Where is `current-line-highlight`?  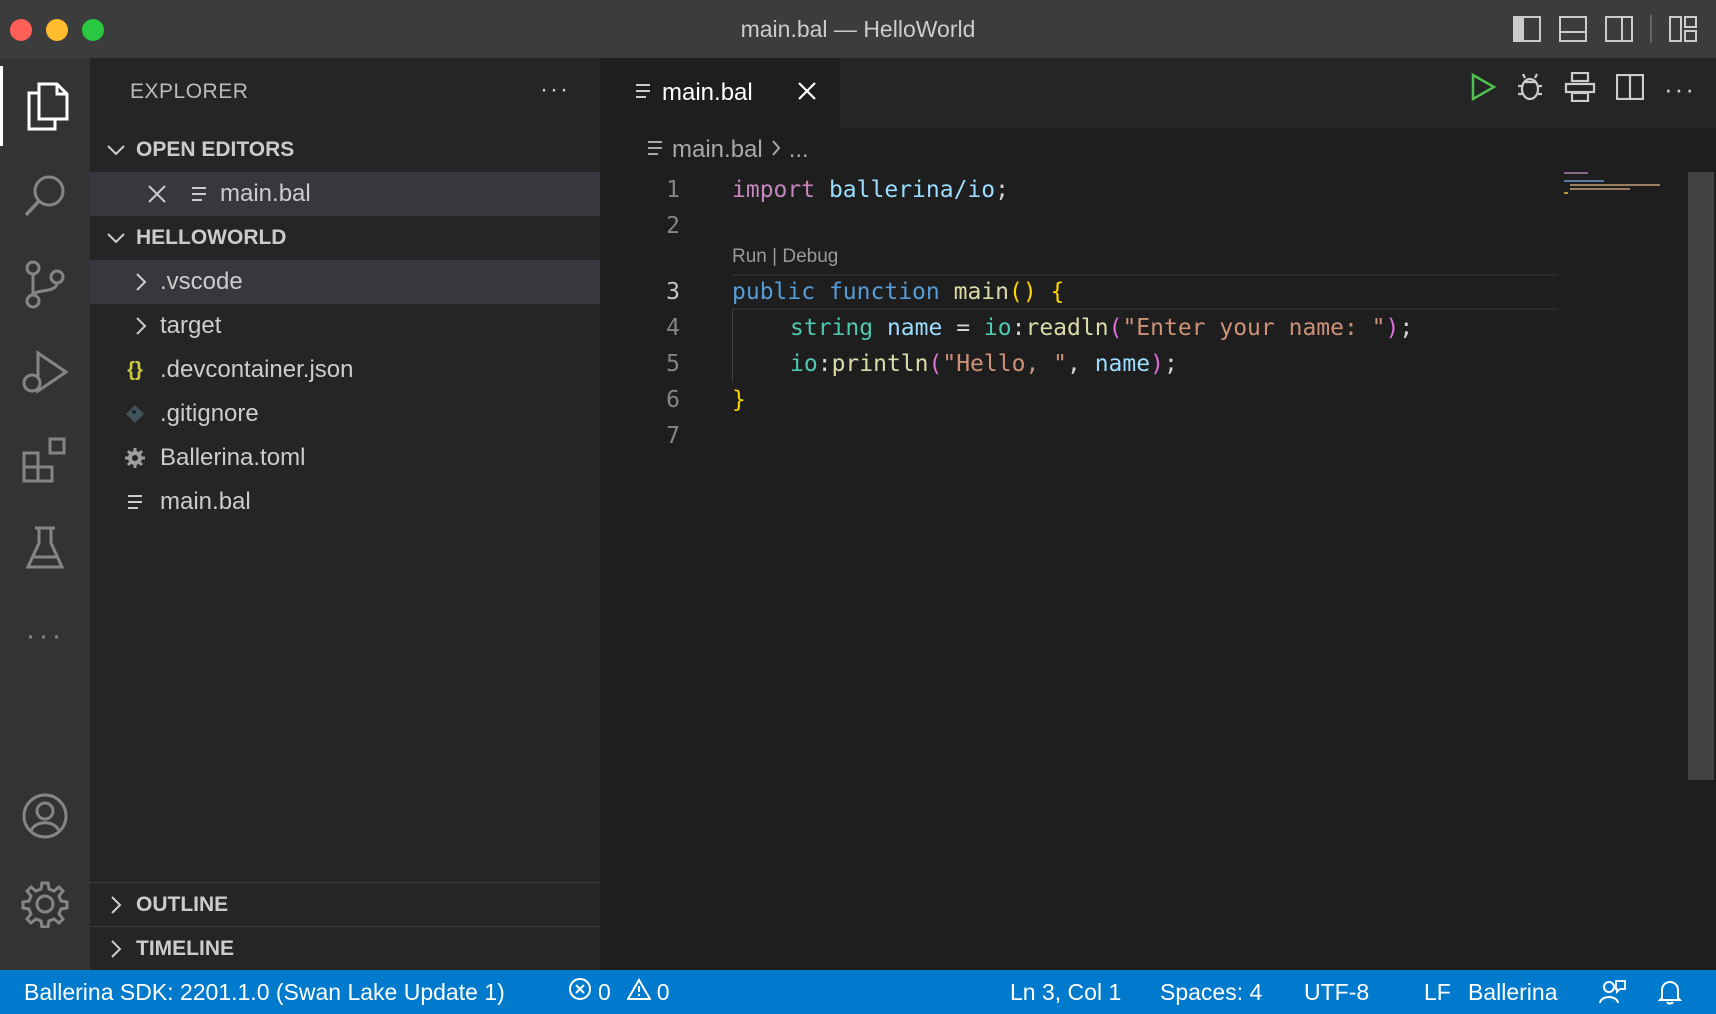 current-line-highlight is located at coordinates (1145, 292).